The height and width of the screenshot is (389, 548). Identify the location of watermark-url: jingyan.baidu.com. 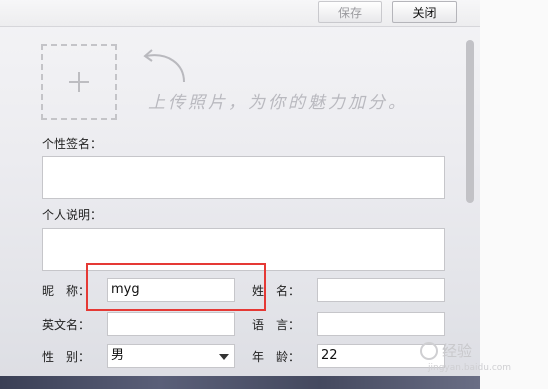
(470, 368).